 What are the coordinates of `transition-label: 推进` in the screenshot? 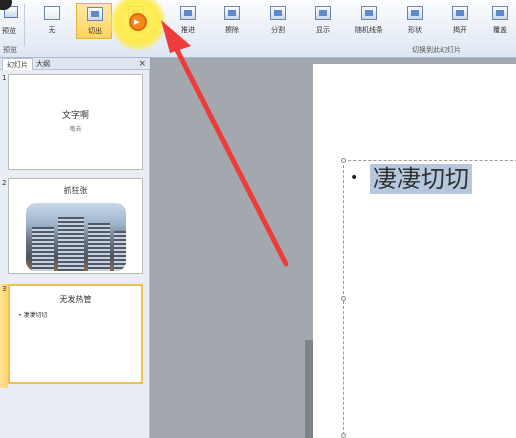 It's located at (188, 30).